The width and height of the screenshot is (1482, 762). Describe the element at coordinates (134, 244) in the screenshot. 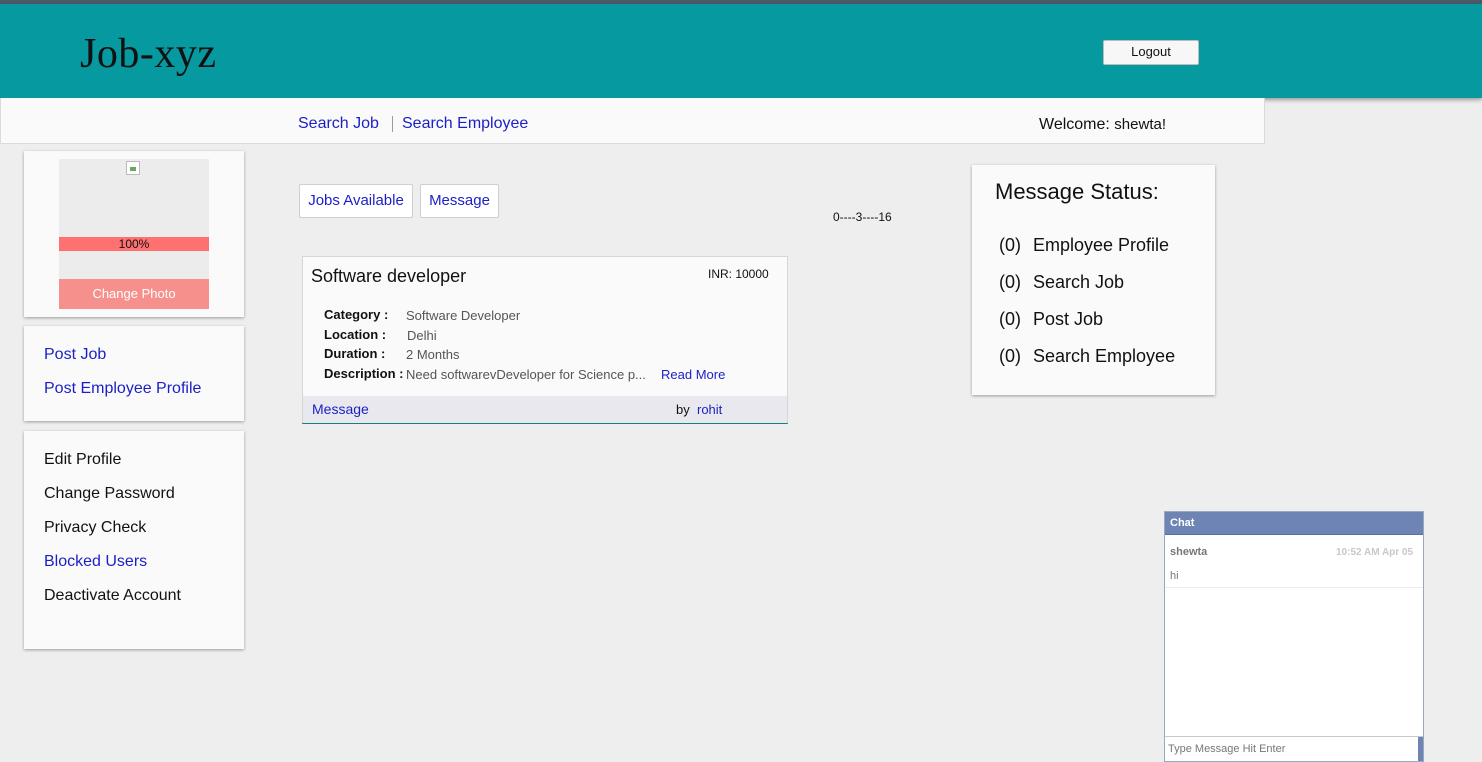

I see `profile-completion-bar: 100%` at that location.